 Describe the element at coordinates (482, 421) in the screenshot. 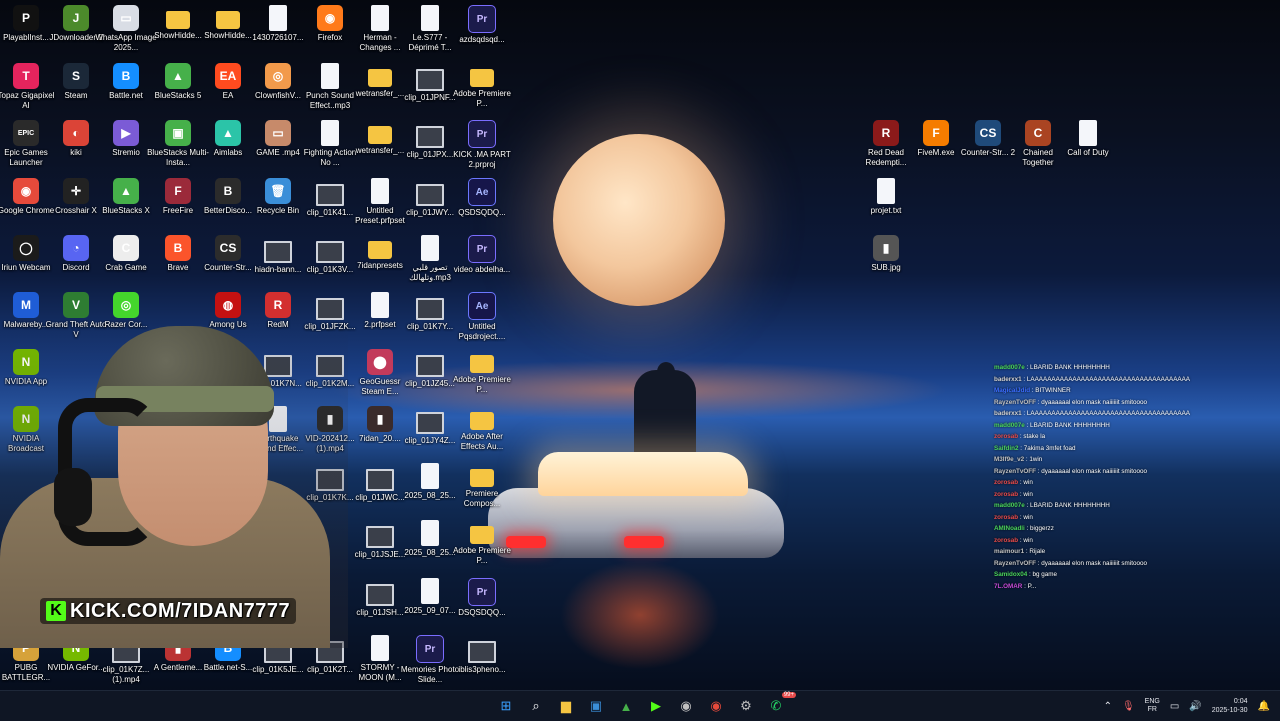

I see `folder-icon` at that location.